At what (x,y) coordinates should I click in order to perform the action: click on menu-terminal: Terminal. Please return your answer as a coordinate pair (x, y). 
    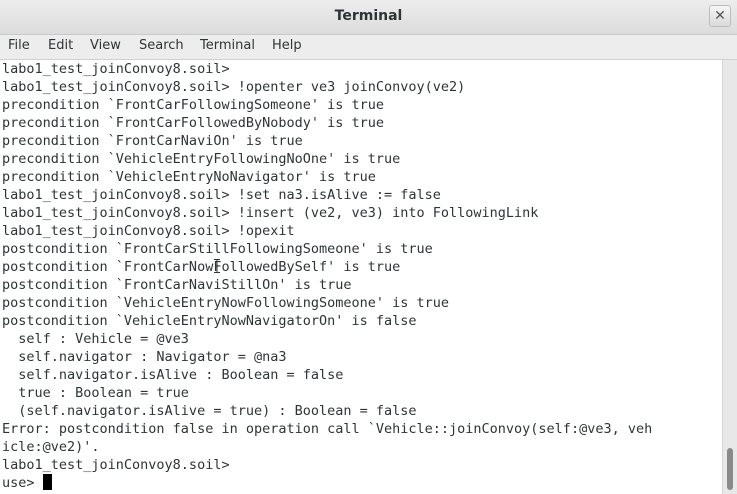
    Looking at the image, I should click on (227, 45).